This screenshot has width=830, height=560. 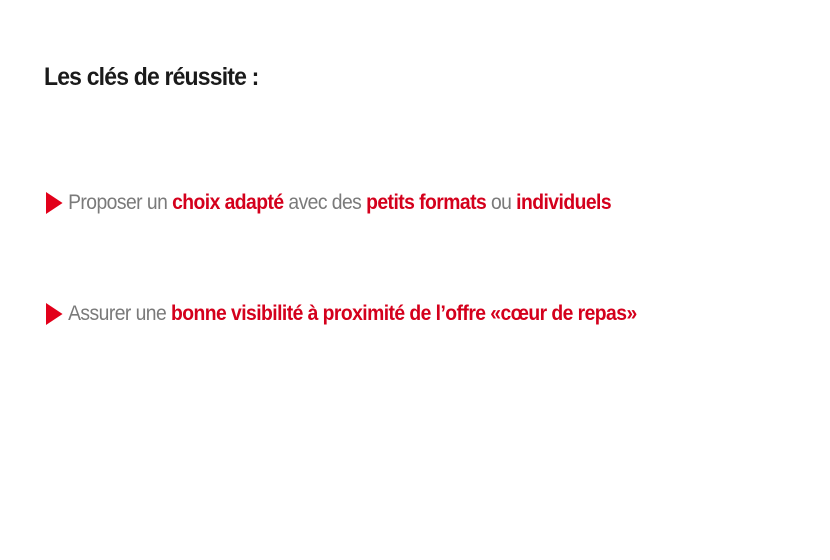 I want to click on bullet-1-text: Proposer un, so click(x=120, y=202).